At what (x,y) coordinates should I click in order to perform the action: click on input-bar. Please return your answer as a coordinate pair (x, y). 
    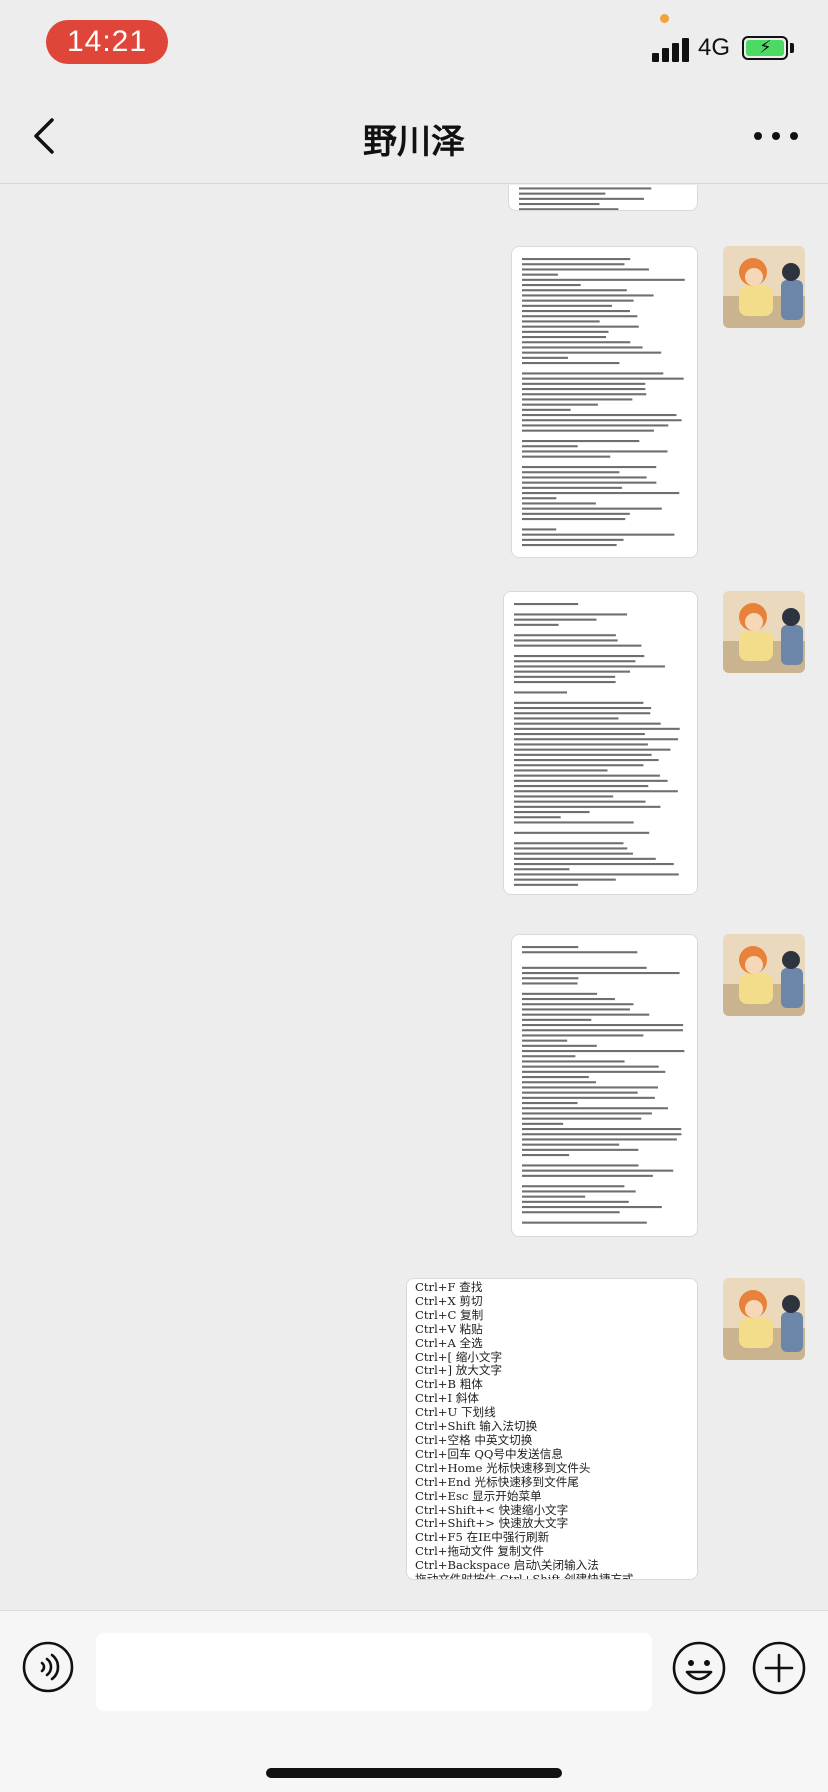
    Looking at the image, I should click on (414, 1701).